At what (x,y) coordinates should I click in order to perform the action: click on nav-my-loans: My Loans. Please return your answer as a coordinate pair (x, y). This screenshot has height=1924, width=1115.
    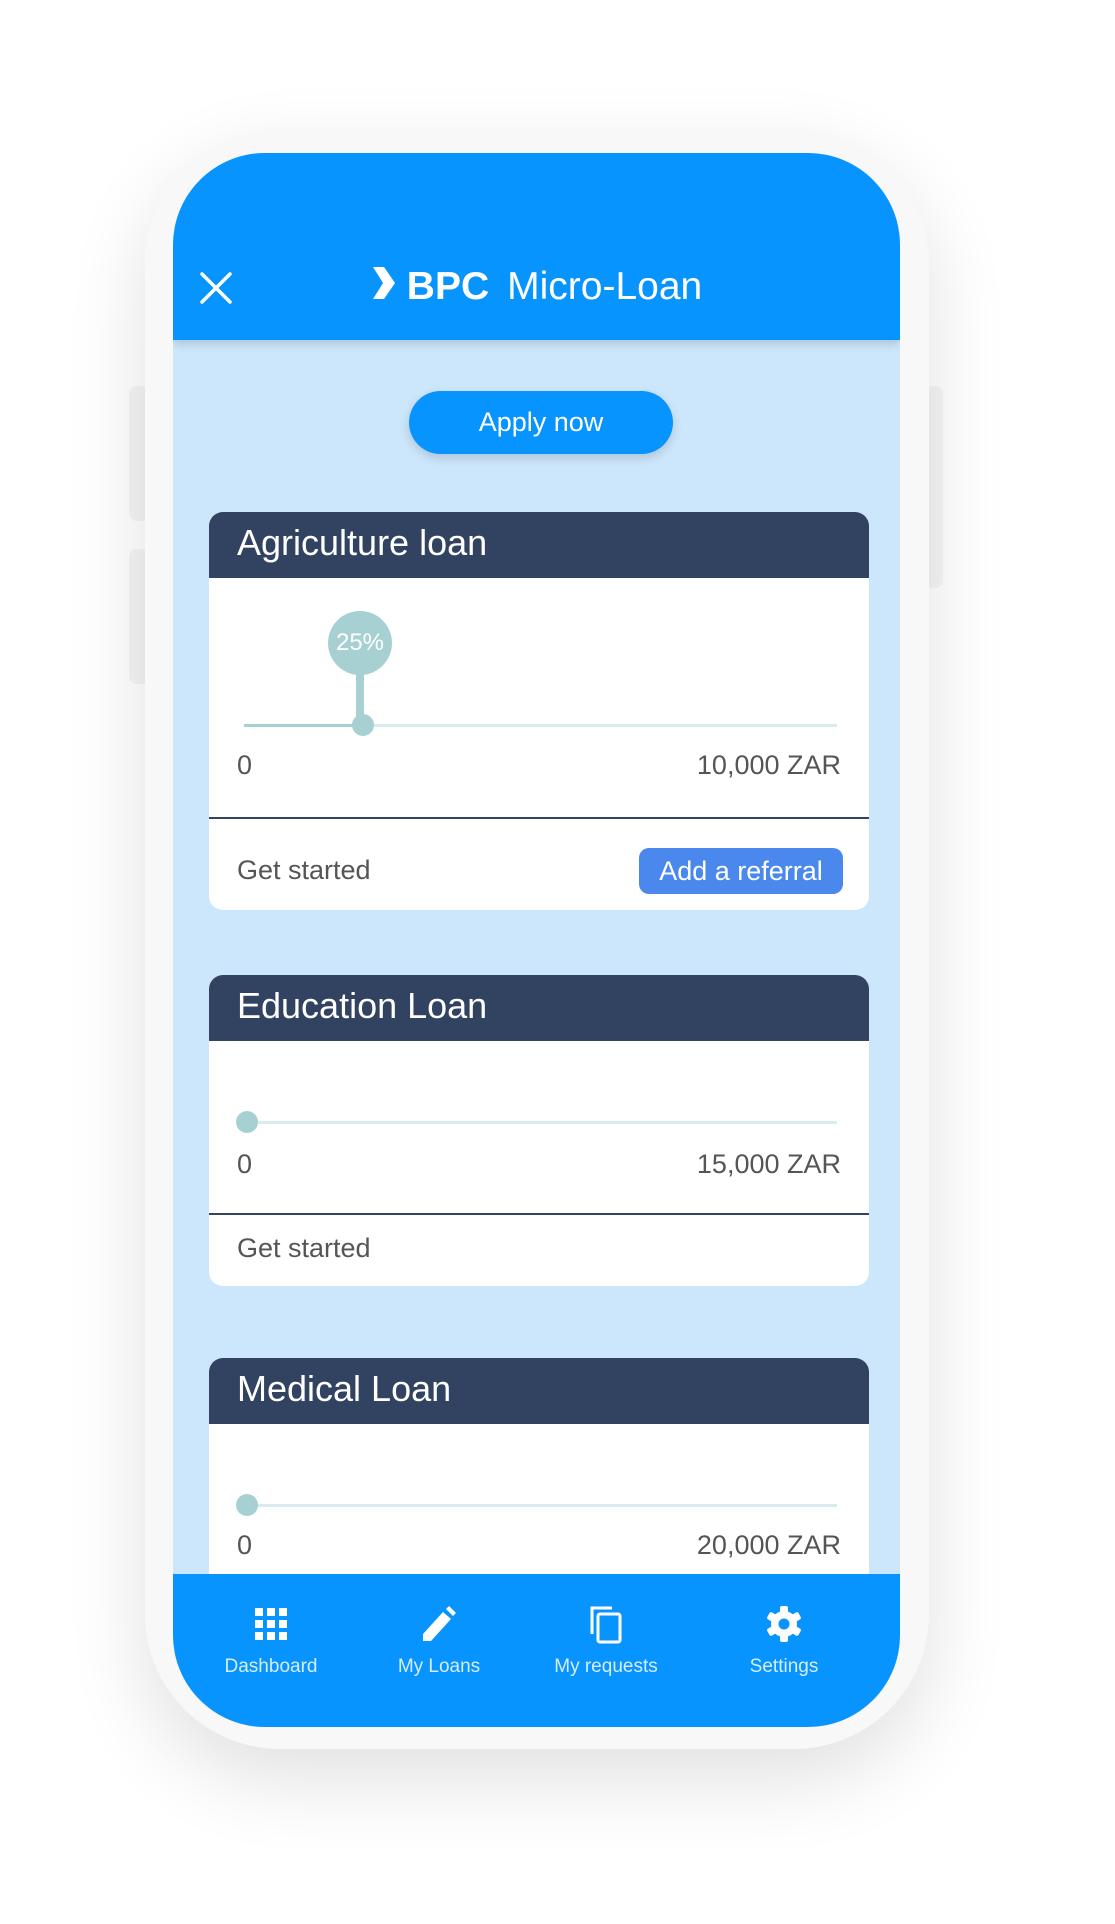
    Looking at the image, I should click on (439, 1641).